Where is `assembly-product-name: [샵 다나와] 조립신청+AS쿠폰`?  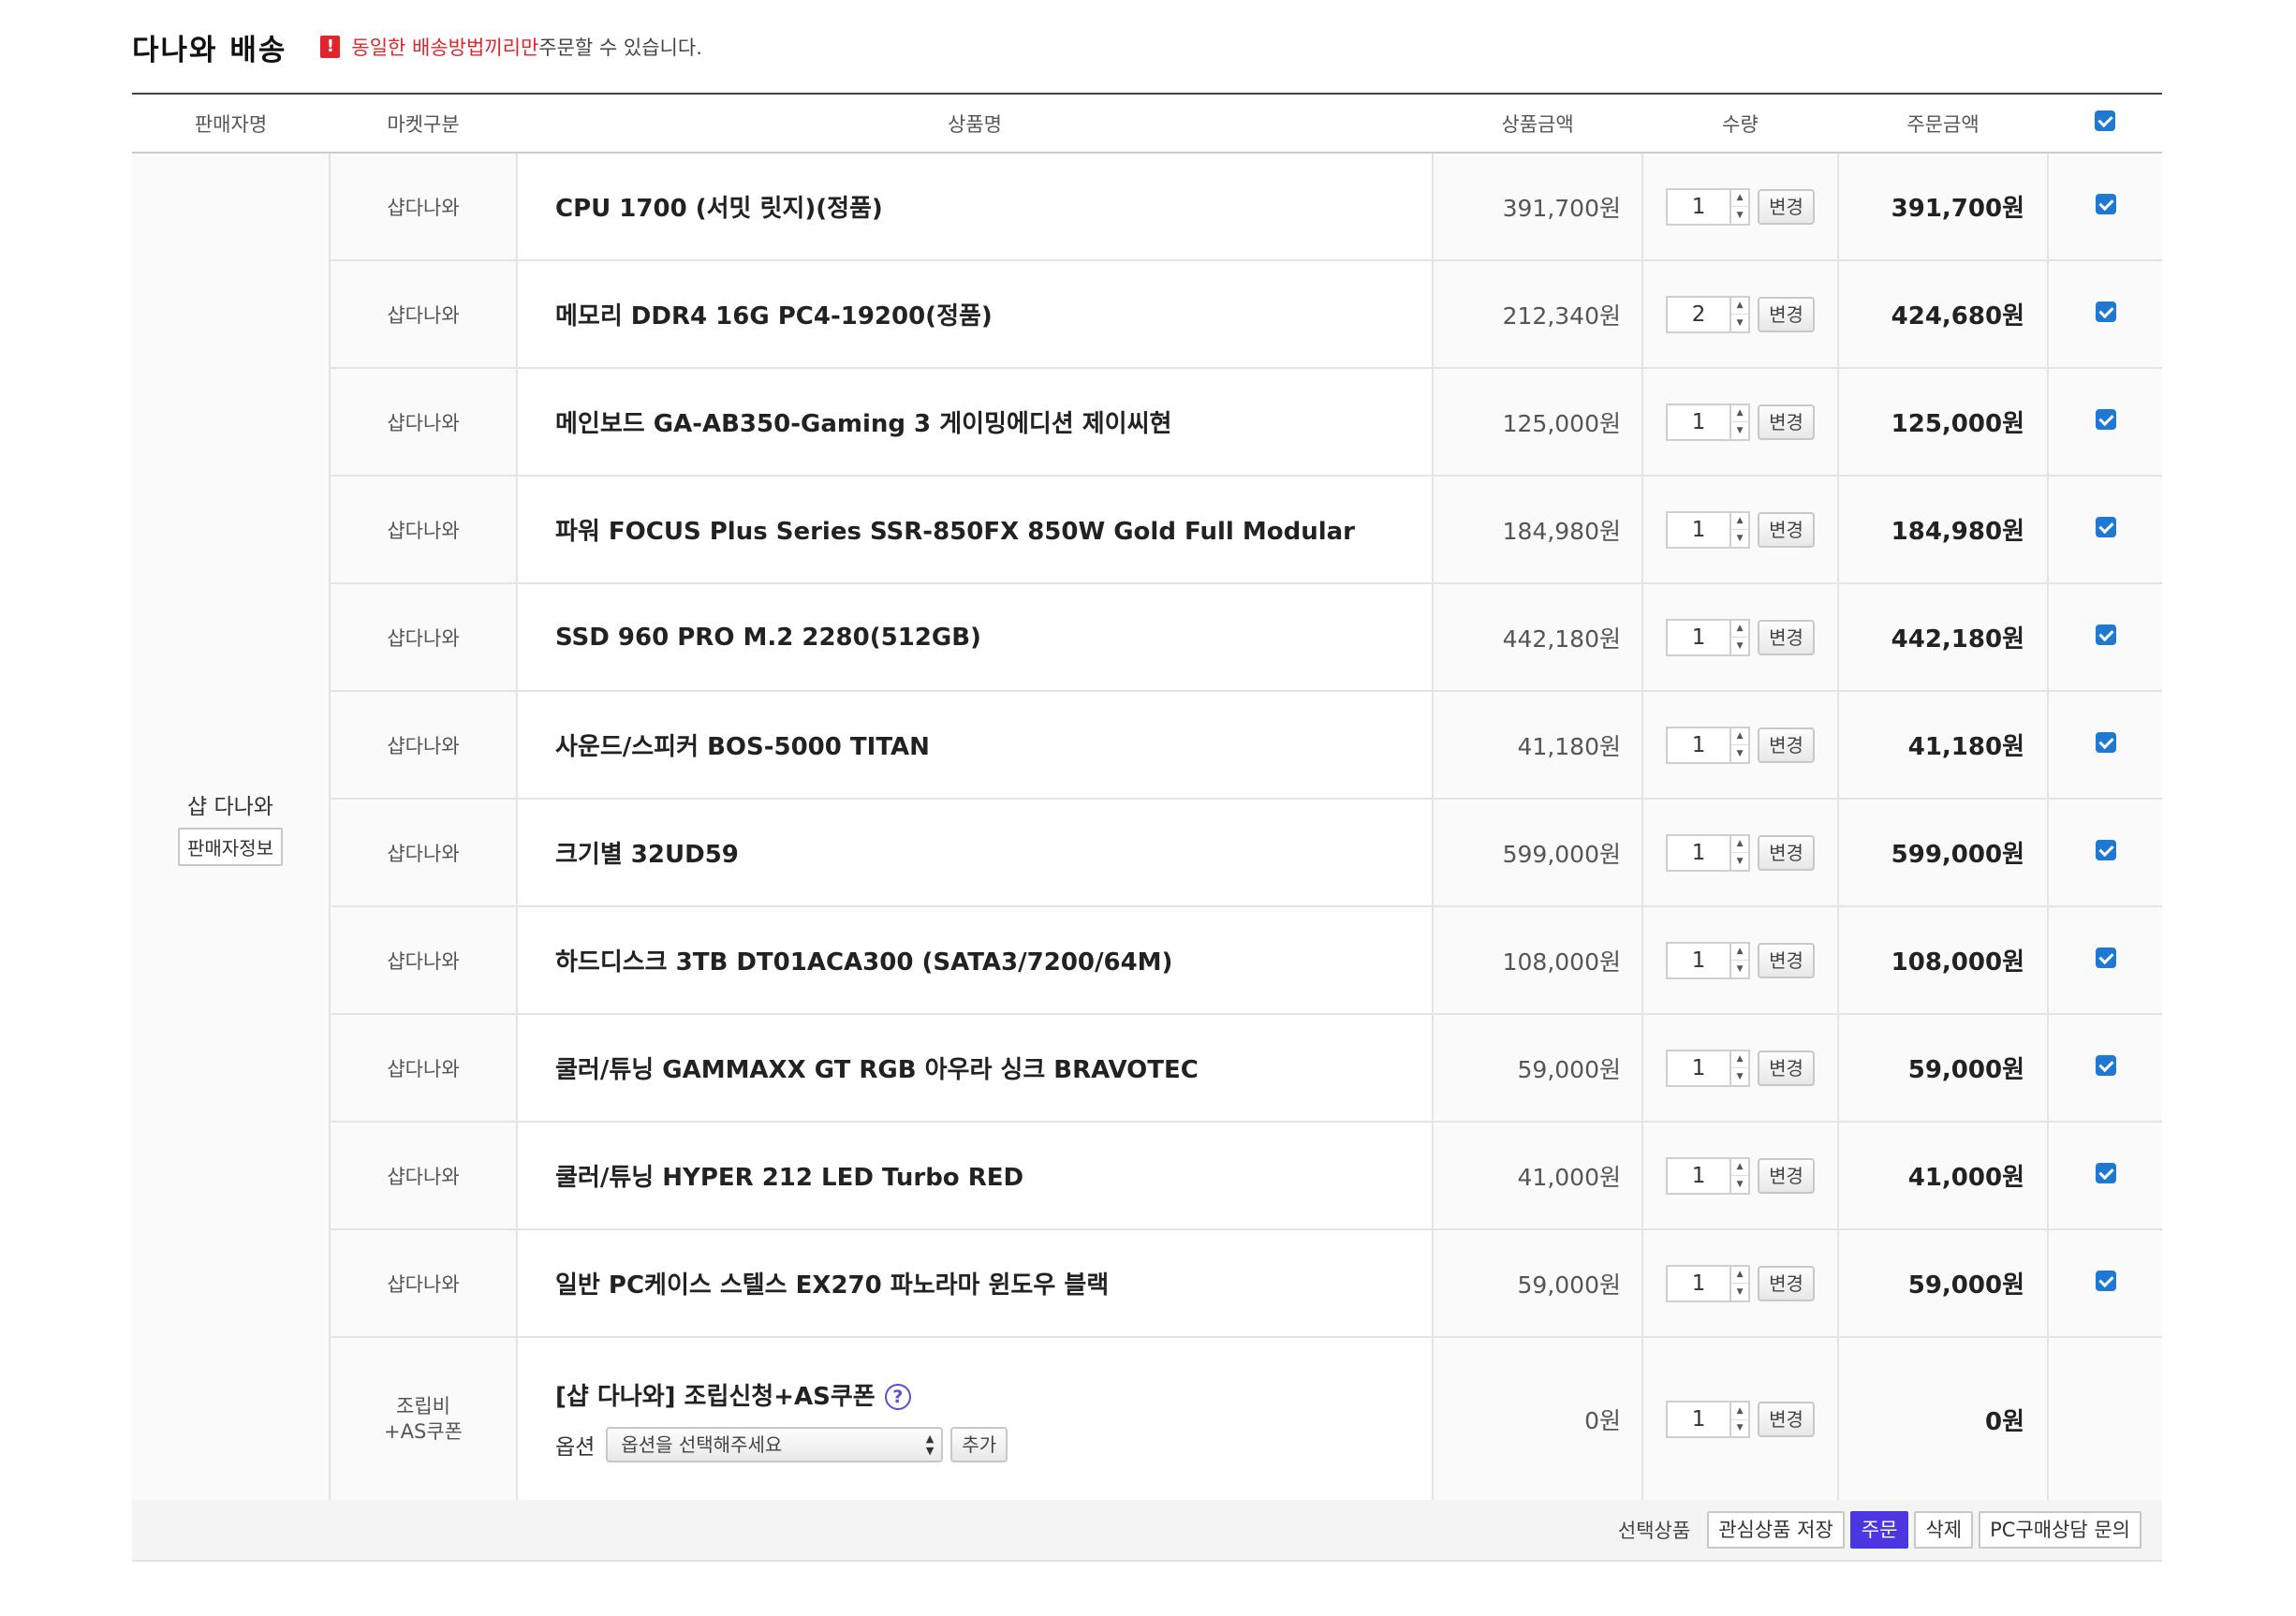
assembly-product-name: [샵 다나와] 조립신청+AS쿠폰 is located at coordinates (715, 1397).